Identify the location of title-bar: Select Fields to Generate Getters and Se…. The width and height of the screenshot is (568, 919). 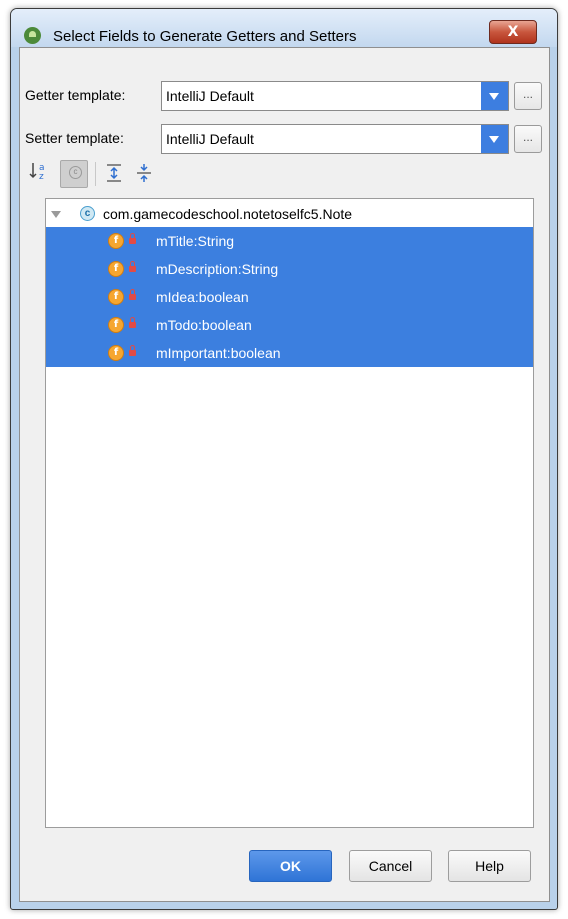
(284, 28).